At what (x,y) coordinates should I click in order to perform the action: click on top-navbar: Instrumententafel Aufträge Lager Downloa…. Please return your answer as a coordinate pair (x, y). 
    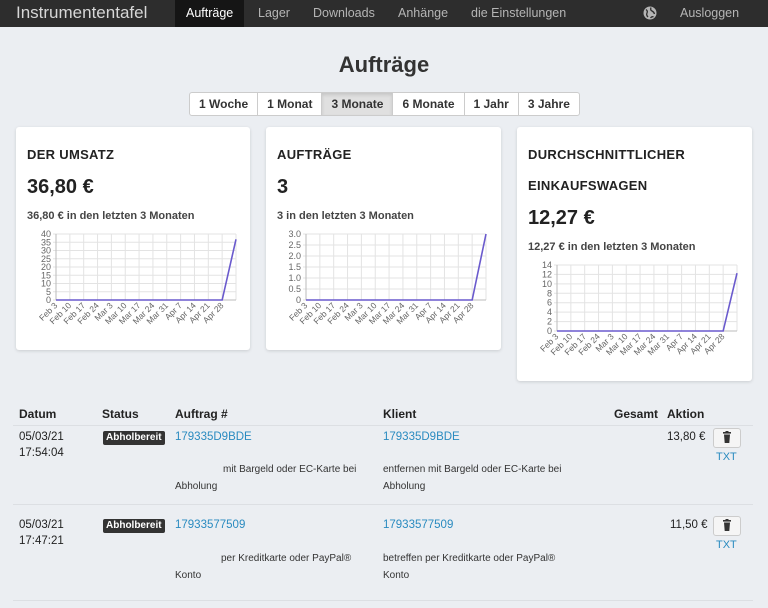
    Looking at the image, I should click on (384, 13).